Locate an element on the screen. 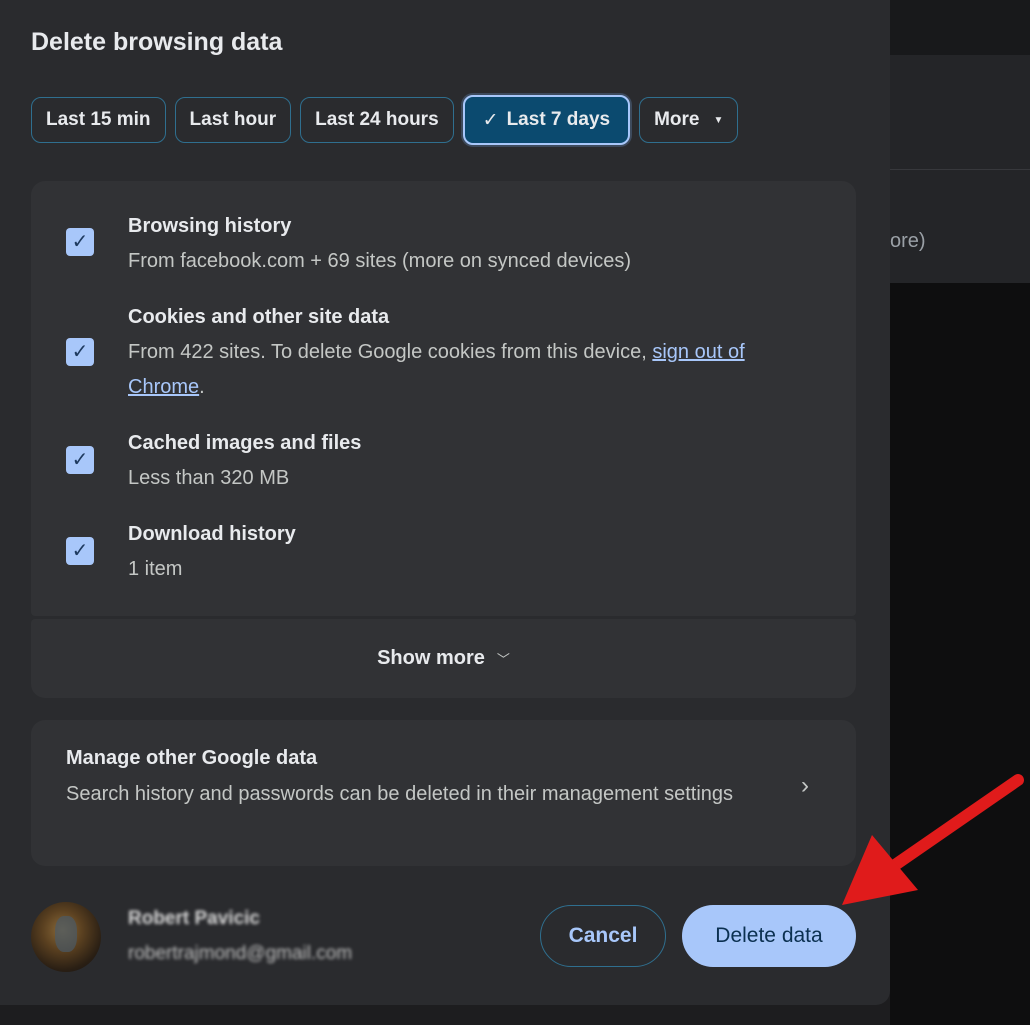 The image size is (1030, 1025). cancel-label: Cancel is located at coordinates (603, 935).